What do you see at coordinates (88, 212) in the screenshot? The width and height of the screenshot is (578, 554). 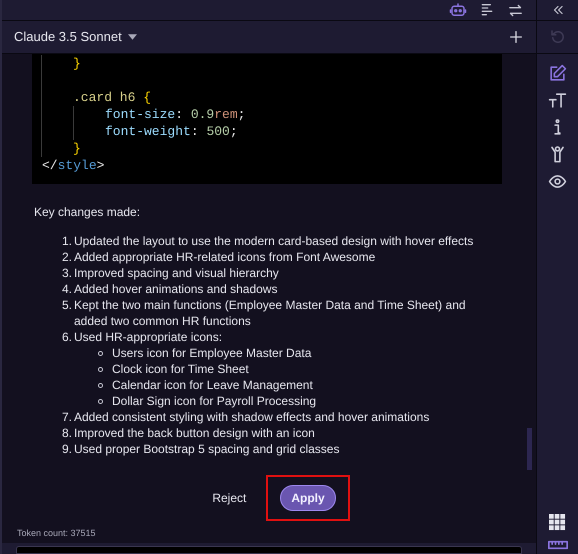 I see `heading-text: Key changes made:` at bounding box center [88, 212].